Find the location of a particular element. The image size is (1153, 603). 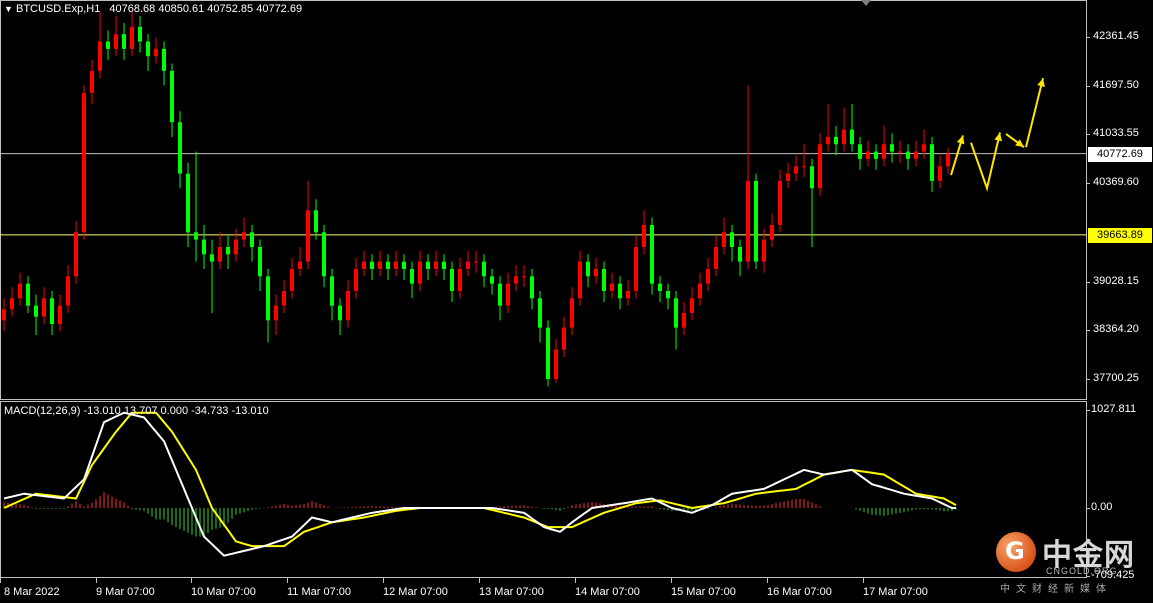

time-label: 10 Mar 07:00 is located at coordinates (223, 592).